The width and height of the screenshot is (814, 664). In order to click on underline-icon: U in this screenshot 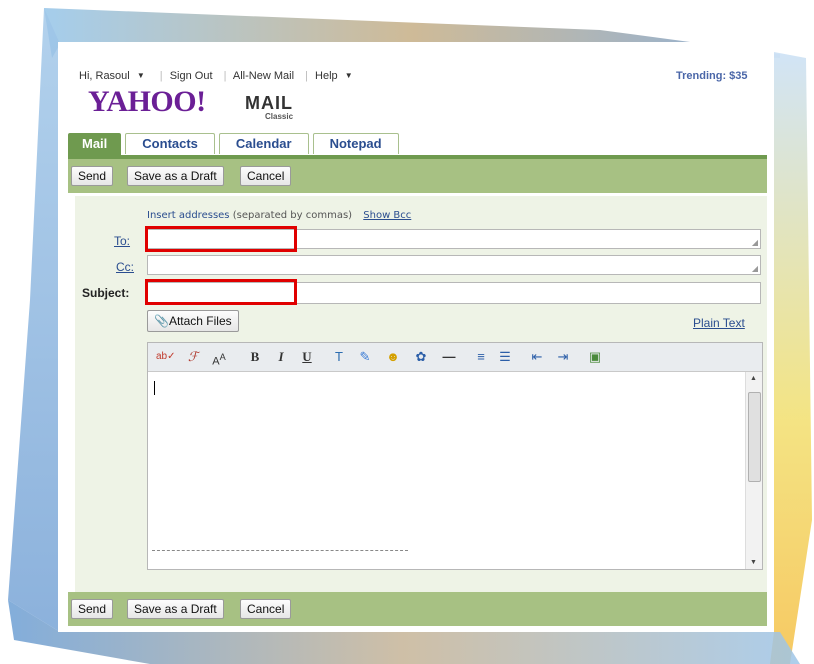, I will do `click(307, 357)`.